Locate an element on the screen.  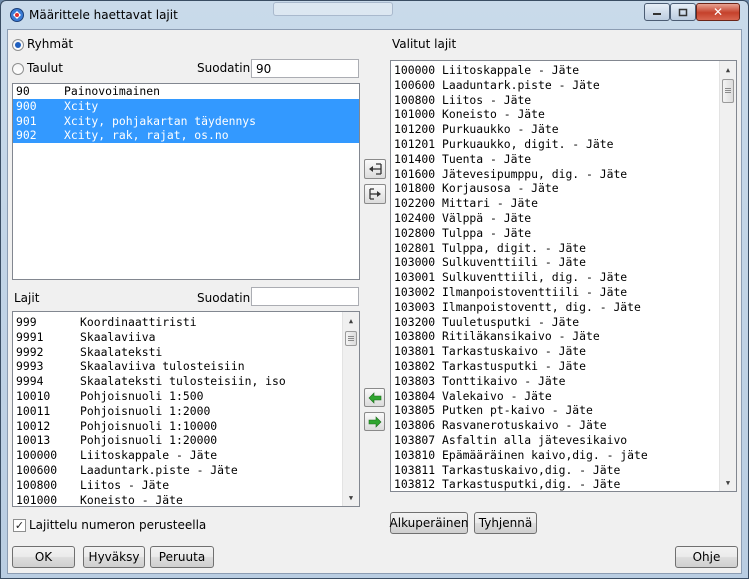
type-list-item: 9994 Skaalateksti tulosteisiin, iso is located at coordinates (186, 381).